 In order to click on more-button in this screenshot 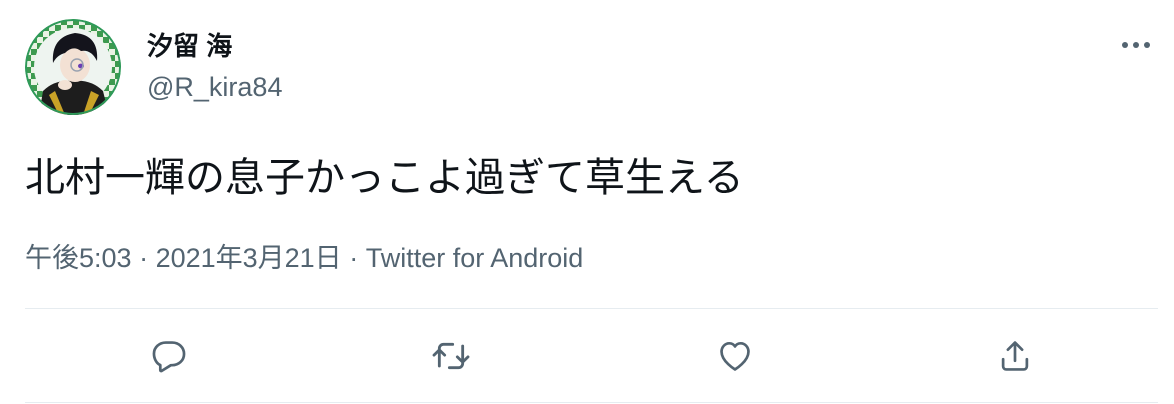, I will do `click(1136, 45)`.